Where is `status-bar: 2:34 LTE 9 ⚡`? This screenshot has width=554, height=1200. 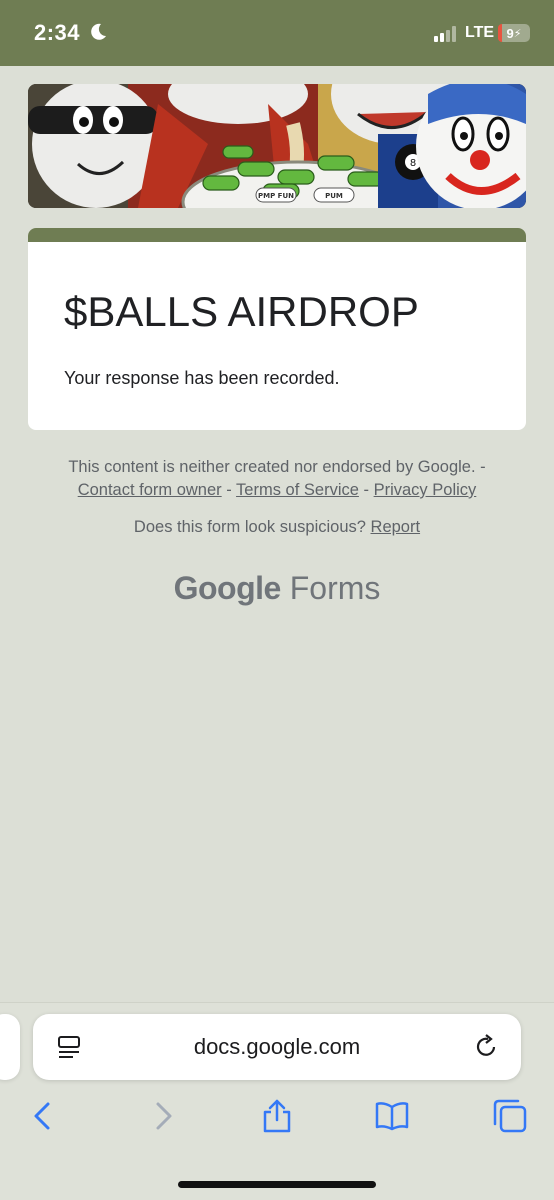 status-bar: 2:34 LTE 9 ⚡ is located at coordinates (277, 33).